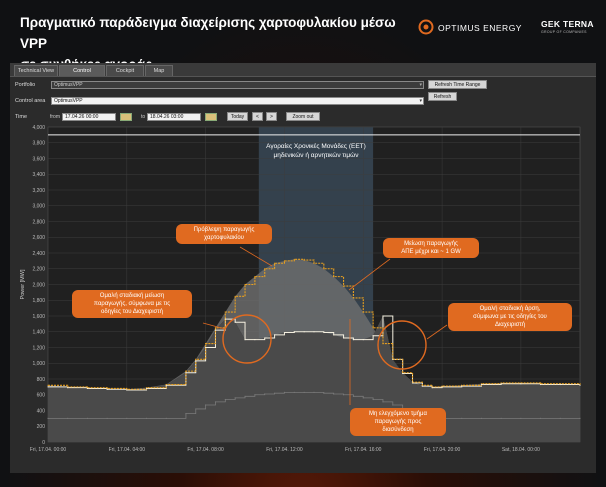 The image size is (606, 487). I want to click on gek-terna-logo: GEK TERNA GROUP OF COMPANIES, so click(571, 26).